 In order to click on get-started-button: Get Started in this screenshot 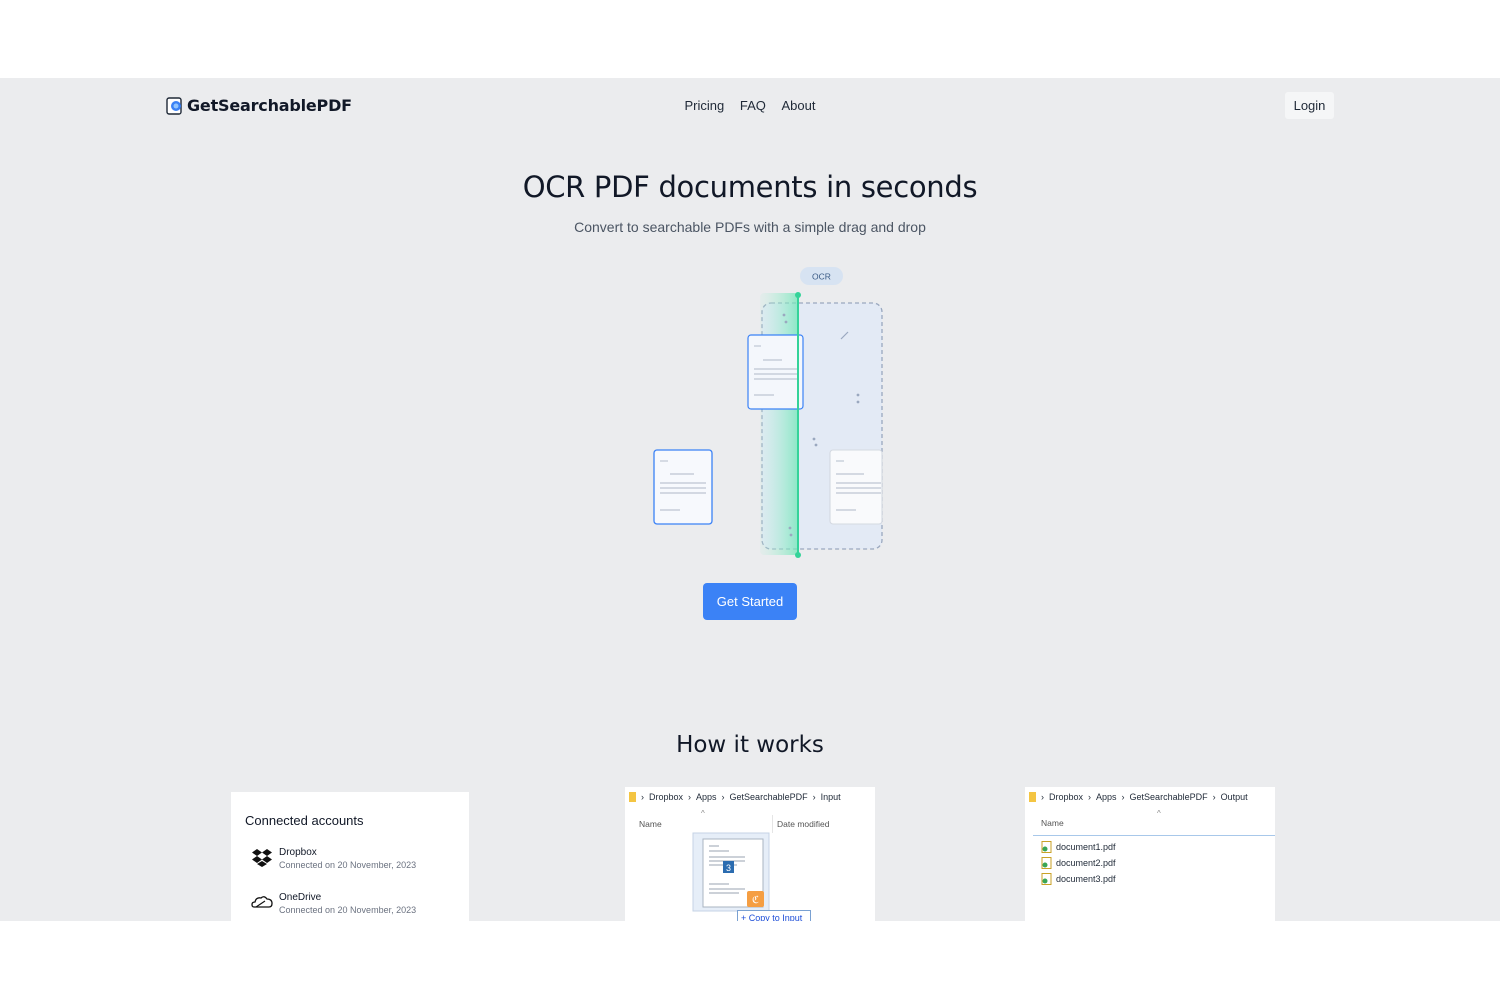, I will do `click(750, 601)`.